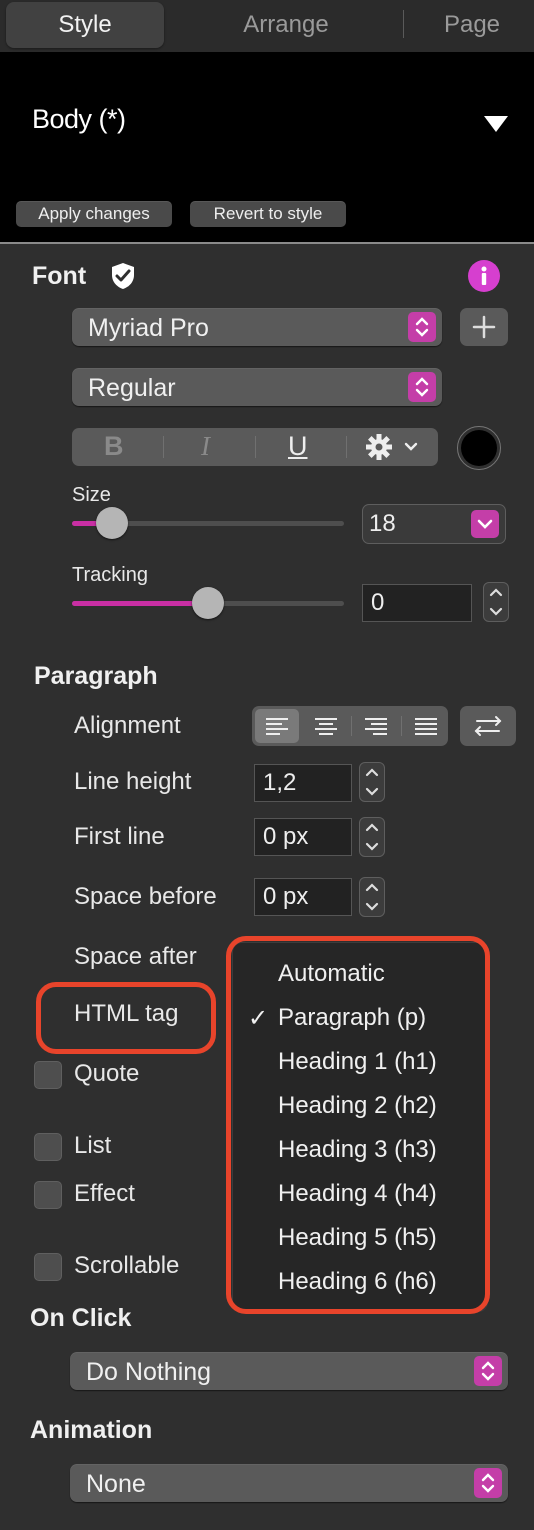 The width and height of the screenshot is (534, 1530). I want to click on tracking-input: 0, so click(417, 603).